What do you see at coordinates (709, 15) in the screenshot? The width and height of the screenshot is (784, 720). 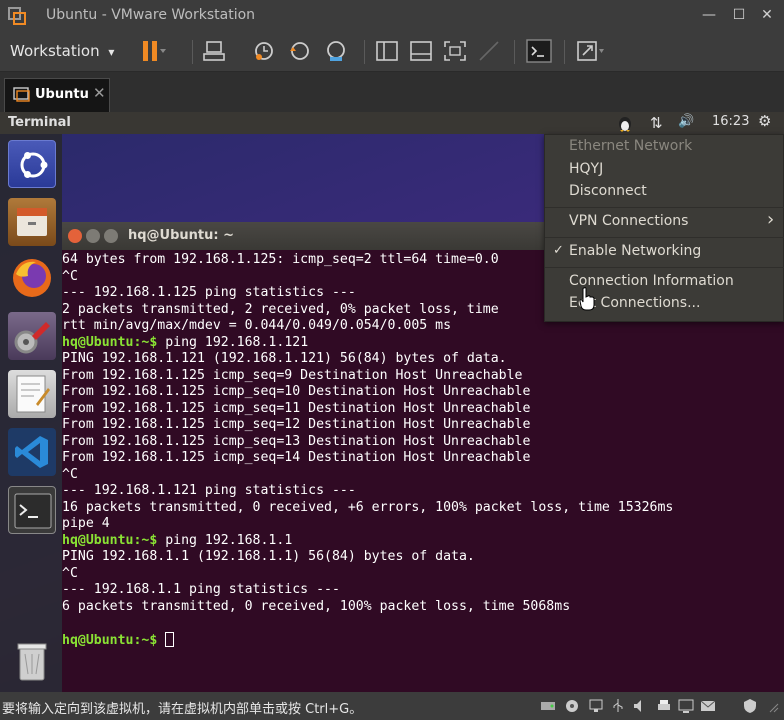 I see `minimize-button: —` at bounding box center [709, 15].